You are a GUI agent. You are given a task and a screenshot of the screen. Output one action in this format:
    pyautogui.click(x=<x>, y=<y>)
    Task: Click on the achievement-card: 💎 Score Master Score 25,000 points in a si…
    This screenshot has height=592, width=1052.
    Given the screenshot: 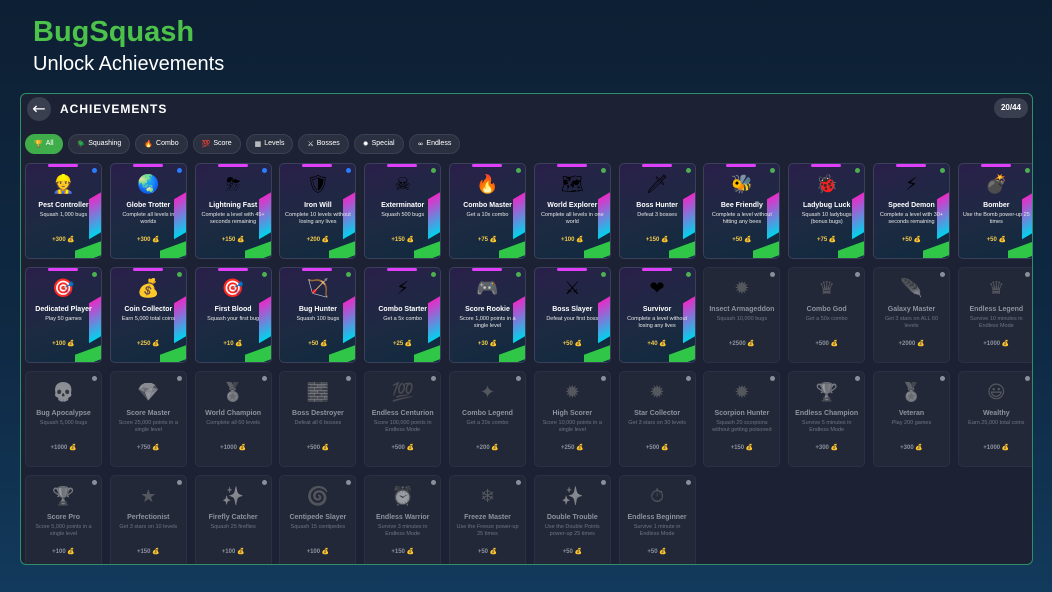 What is the action you would take?
    pyautogui.click(x=148, y=419)
    